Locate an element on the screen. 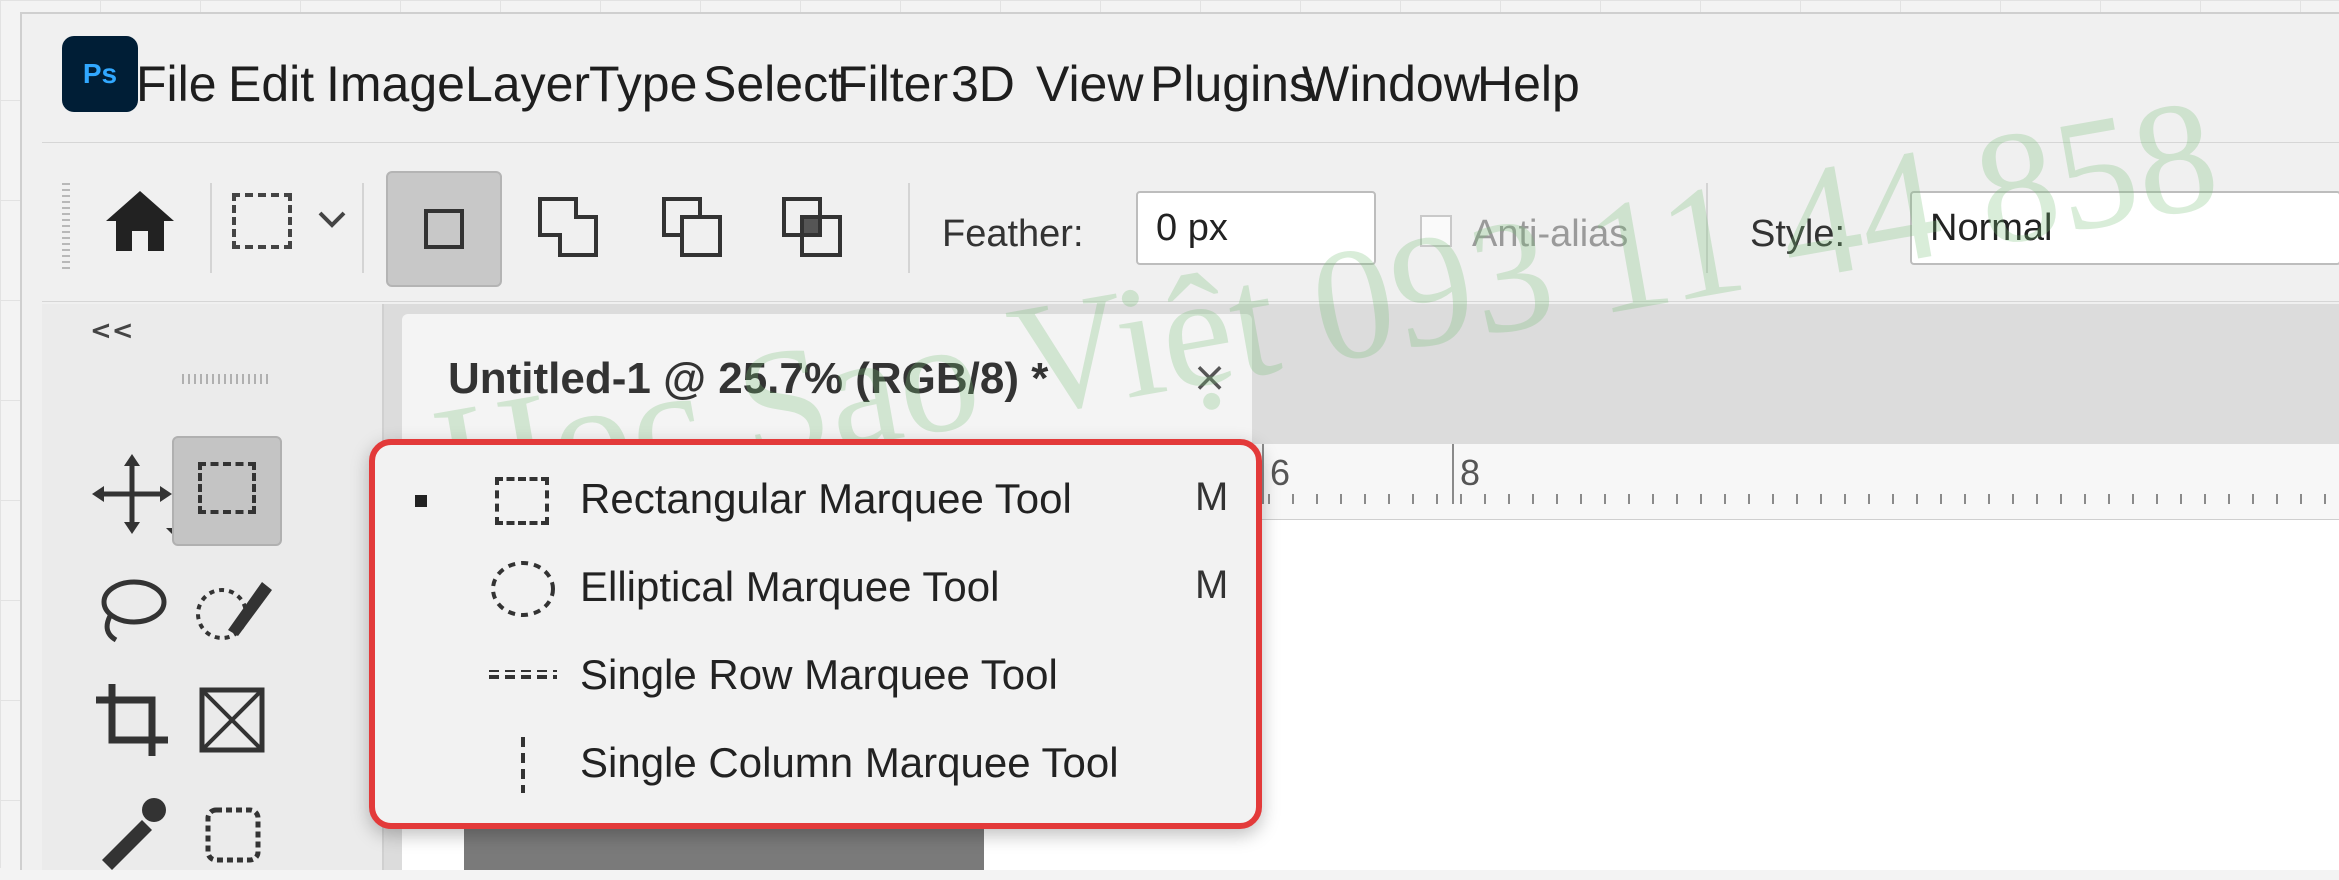 This screenshot has width=2339, height=880. flyout-item-rectangular-marquee: Rectangular Marquee Tool M is located at coordinates (815, 500).